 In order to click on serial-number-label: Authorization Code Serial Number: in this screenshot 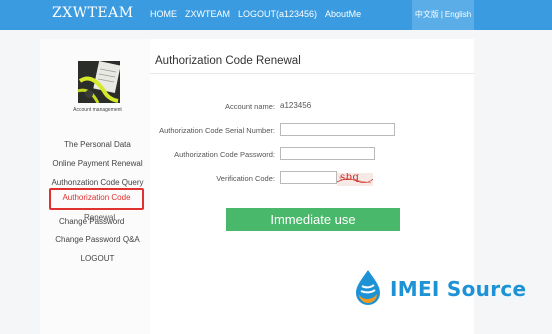, I will do `click(217, 130)`.